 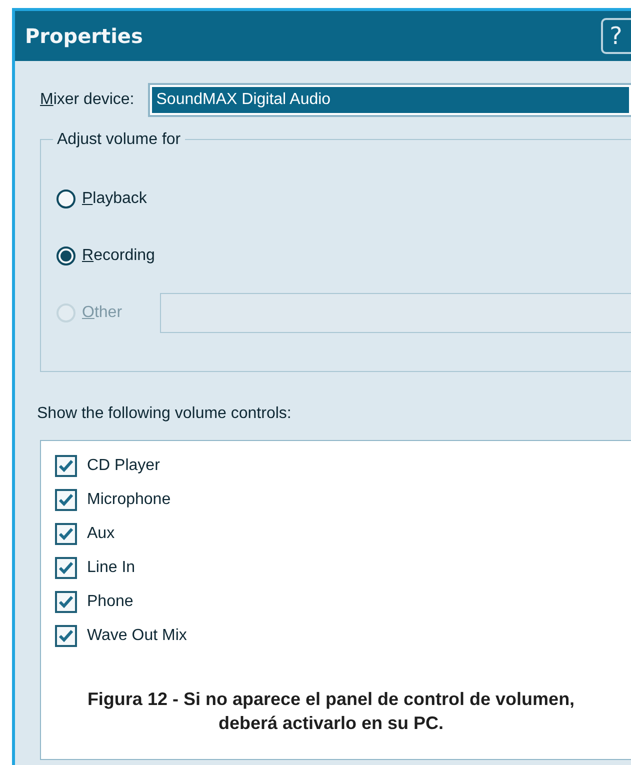 What do you see at coordinates (114, 198) in the screenshot?
I see `radio-label: Playback` at bounding box center [114, 198].